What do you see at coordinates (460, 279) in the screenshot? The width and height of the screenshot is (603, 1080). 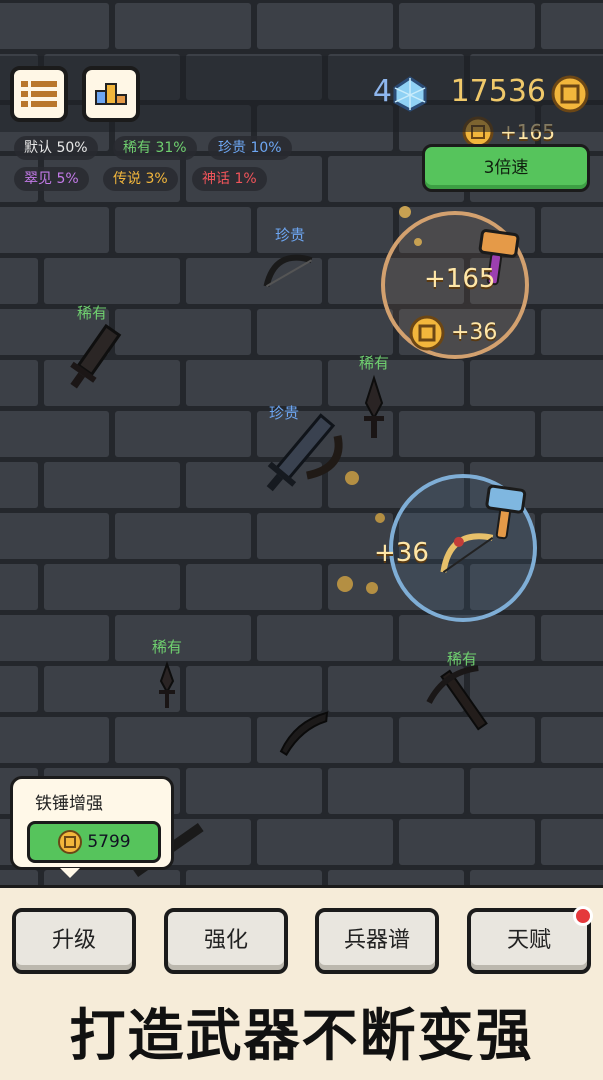 I see `forge-reward-text: +165` at bounding box center [460, 279].